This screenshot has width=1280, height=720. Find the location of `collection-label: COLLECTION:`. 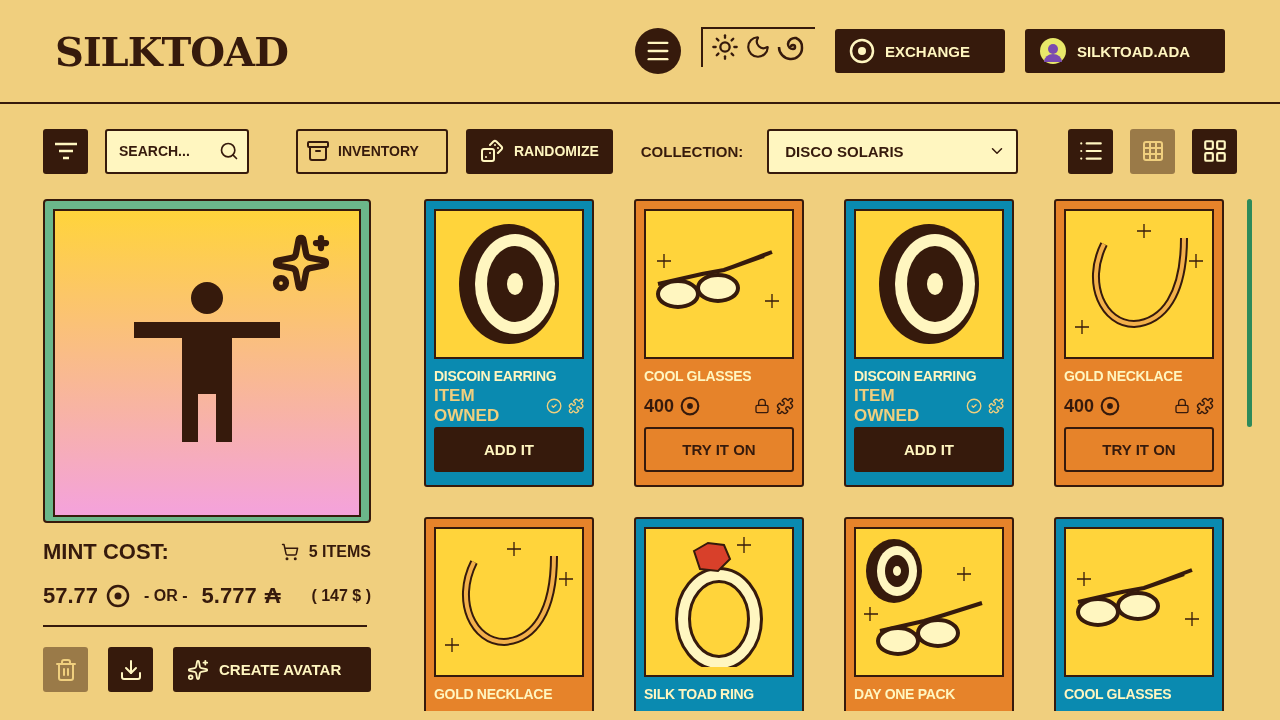

collection-label: COLLECTION: is located at coordinates (692, 151).